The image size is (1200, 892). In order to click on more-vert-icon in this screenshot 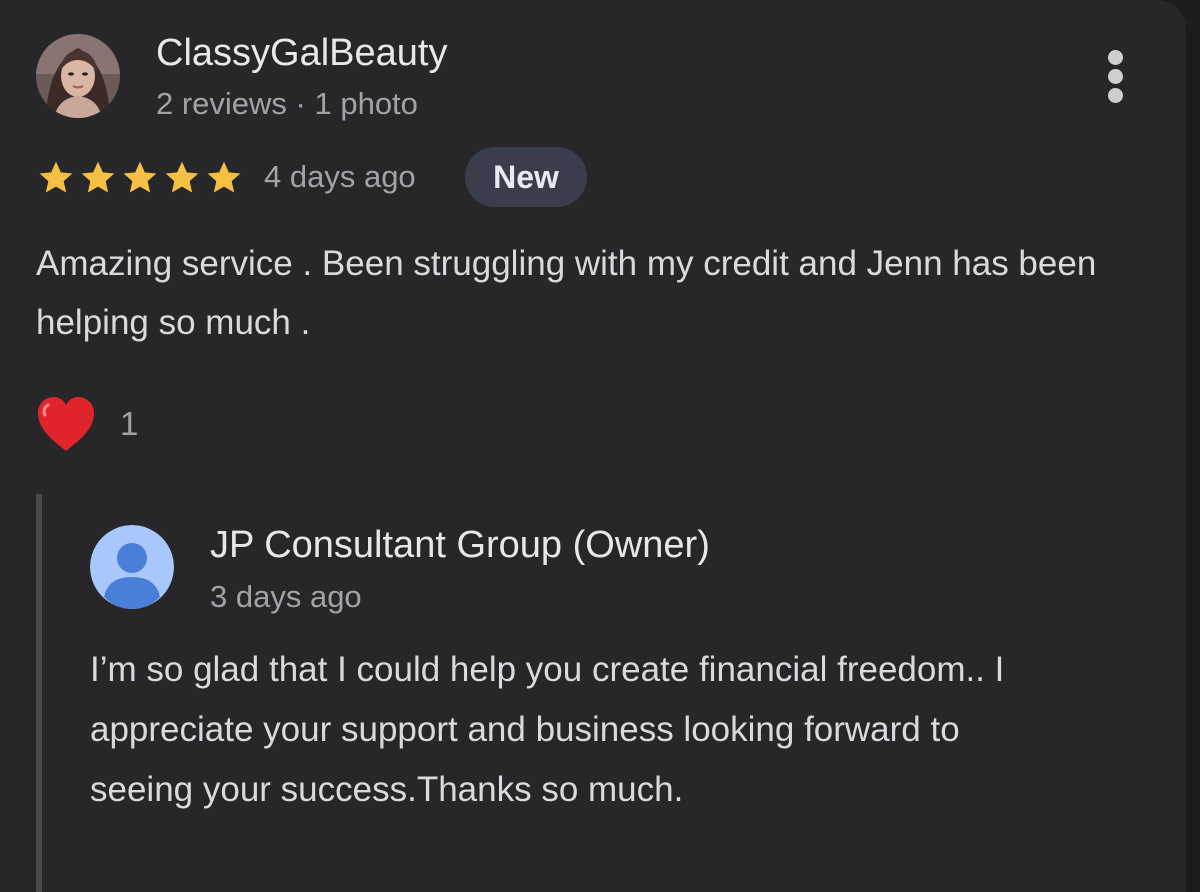, I will do `click(1115, 57)`.